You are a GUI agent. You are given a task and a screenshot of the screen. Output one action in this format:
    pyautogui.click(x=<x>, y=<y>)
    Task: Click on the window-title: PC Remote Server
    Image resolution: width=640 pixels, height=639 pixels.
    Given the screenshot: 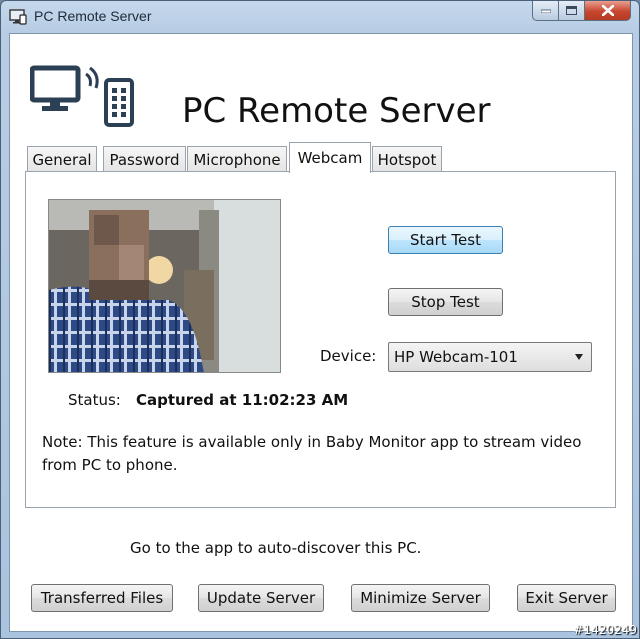 What is the action you would take?
    pyautogui.click(x=93, y=16)
    